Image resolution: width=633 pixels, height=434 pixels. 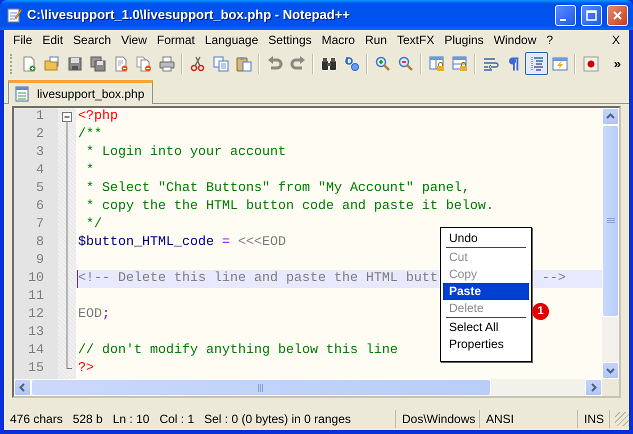 What do you see at coordinates (176, 419) in the screenshot?
I see `status-text: Col : 1` at bounding box center [176, 419].